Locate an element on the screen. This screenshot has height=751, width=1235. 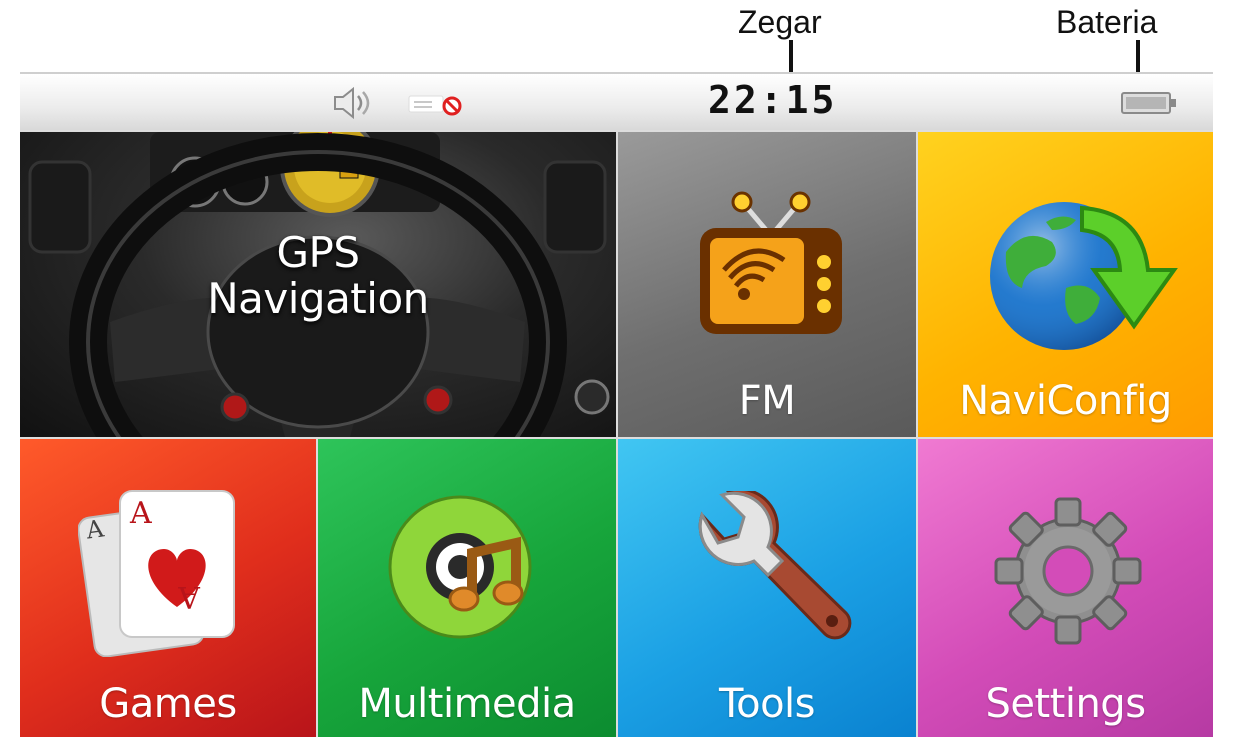
status-bar: 22:15 is located at coordinates (616, 101).